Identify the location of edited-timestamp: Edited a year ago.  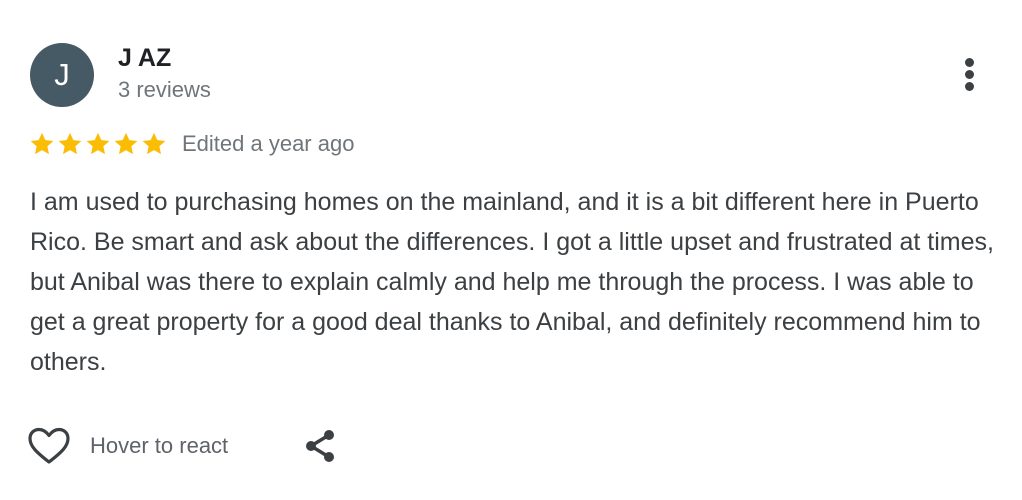
(268, 143).